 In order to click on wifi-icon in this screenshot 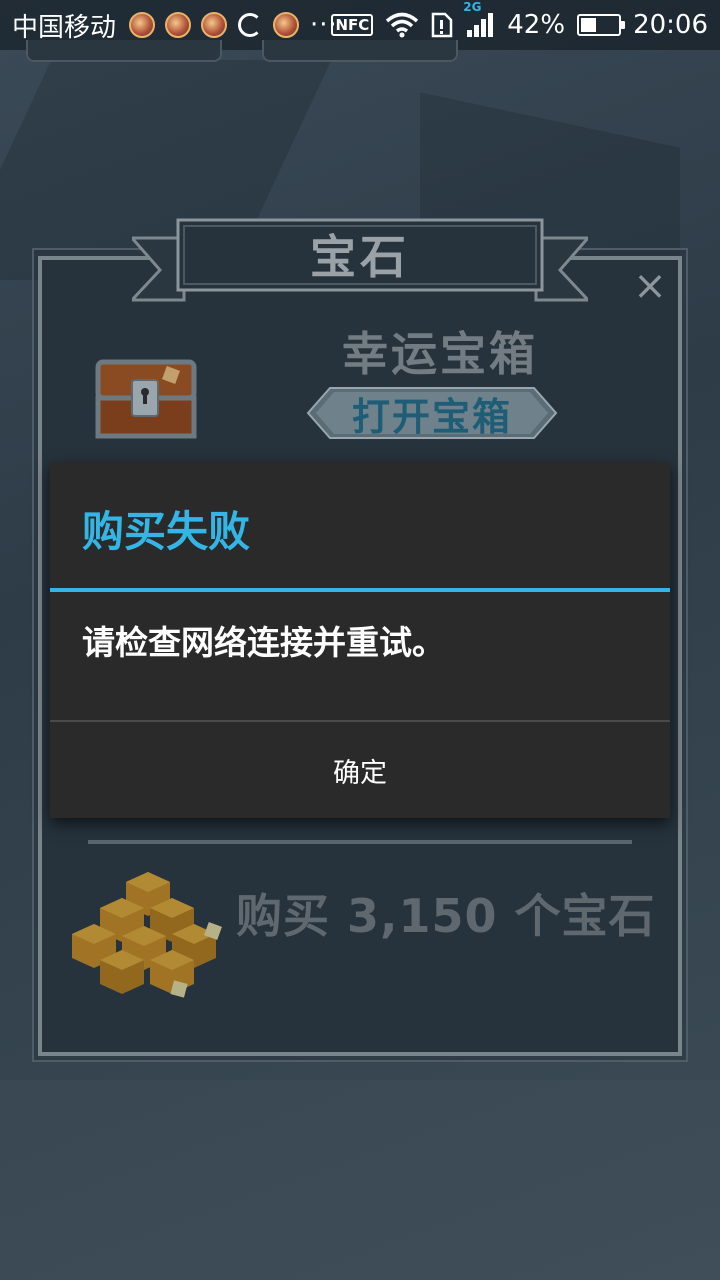, I will do `click(402, 25)`.